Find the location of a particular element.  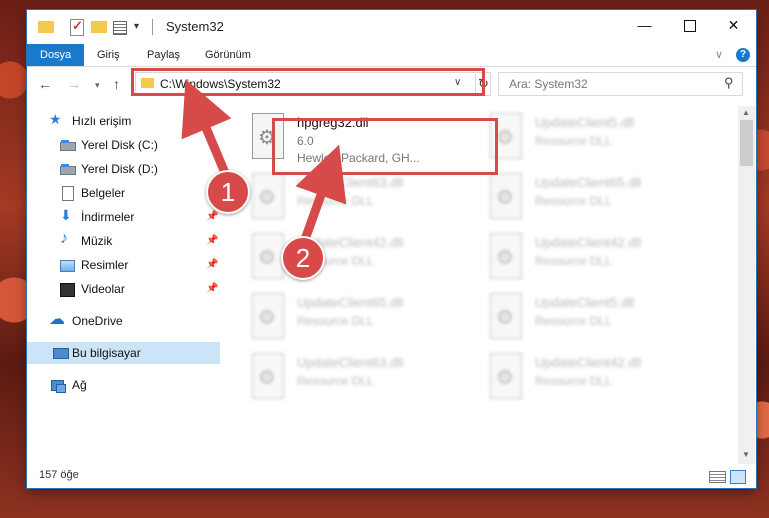

step-badge-1: 1 is located at coordinates (228, 192).